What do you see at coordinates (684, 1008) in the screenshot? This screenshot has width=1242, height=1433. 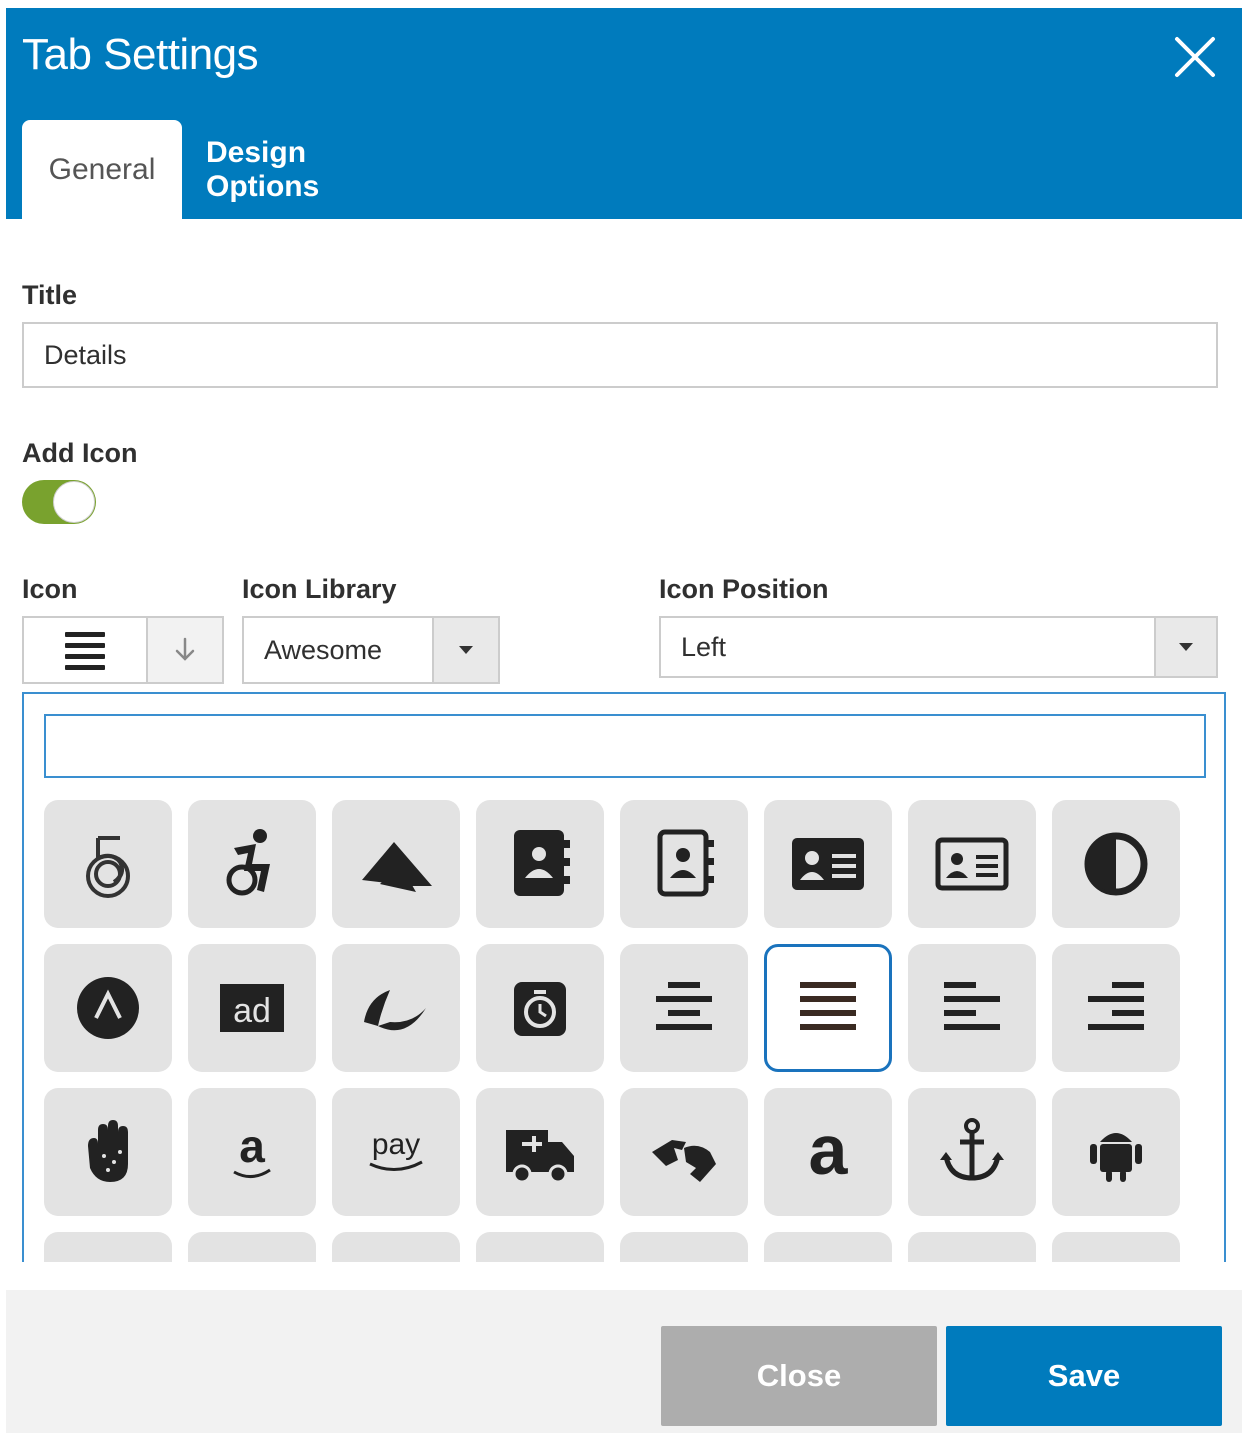 I see `align-center-icon` at bounding box center [684, 1008].